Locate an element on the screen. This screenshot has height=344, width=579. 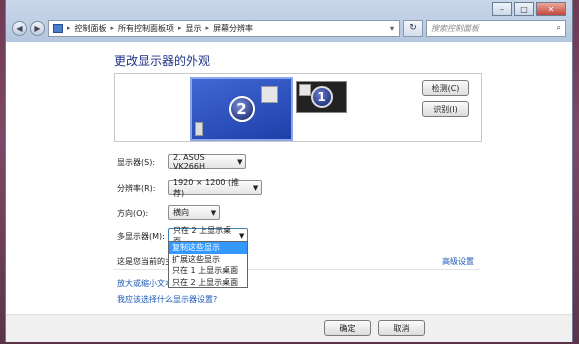
cancel-button: 取消 is located at coordinates (401, 328).